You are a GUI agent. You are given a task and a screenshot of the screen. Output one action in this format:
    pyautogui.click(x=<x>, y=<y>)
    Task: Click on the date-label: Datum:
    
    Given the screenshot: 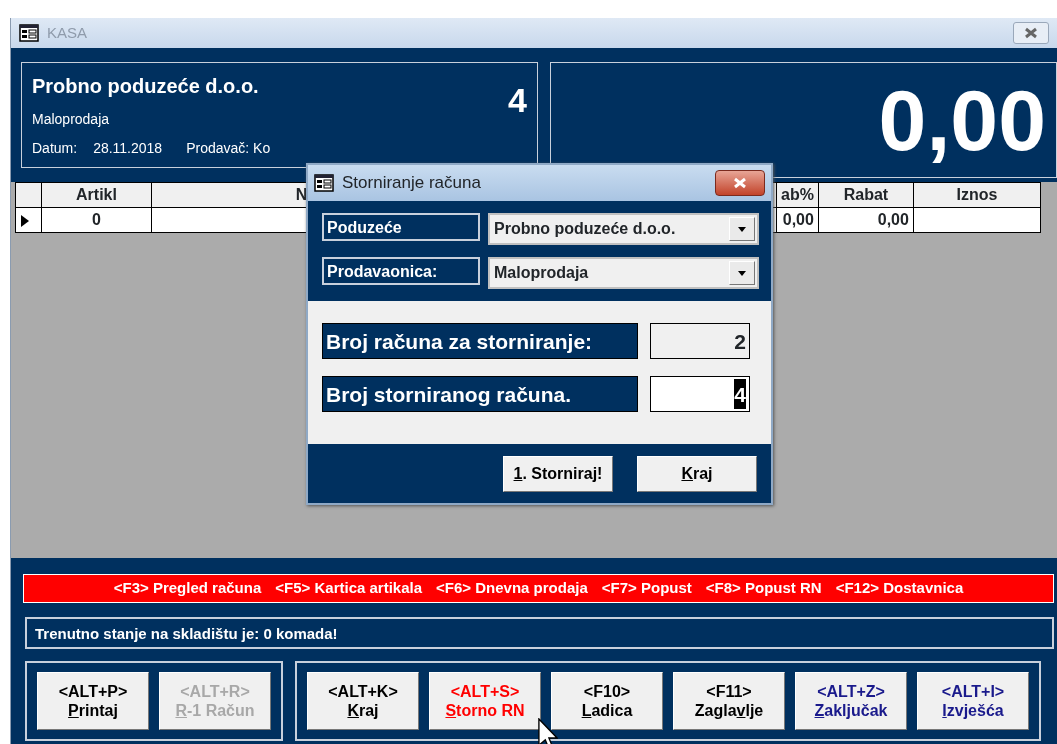 What is the action you would take?
    pyautogui.click(x=55, y=148)
    